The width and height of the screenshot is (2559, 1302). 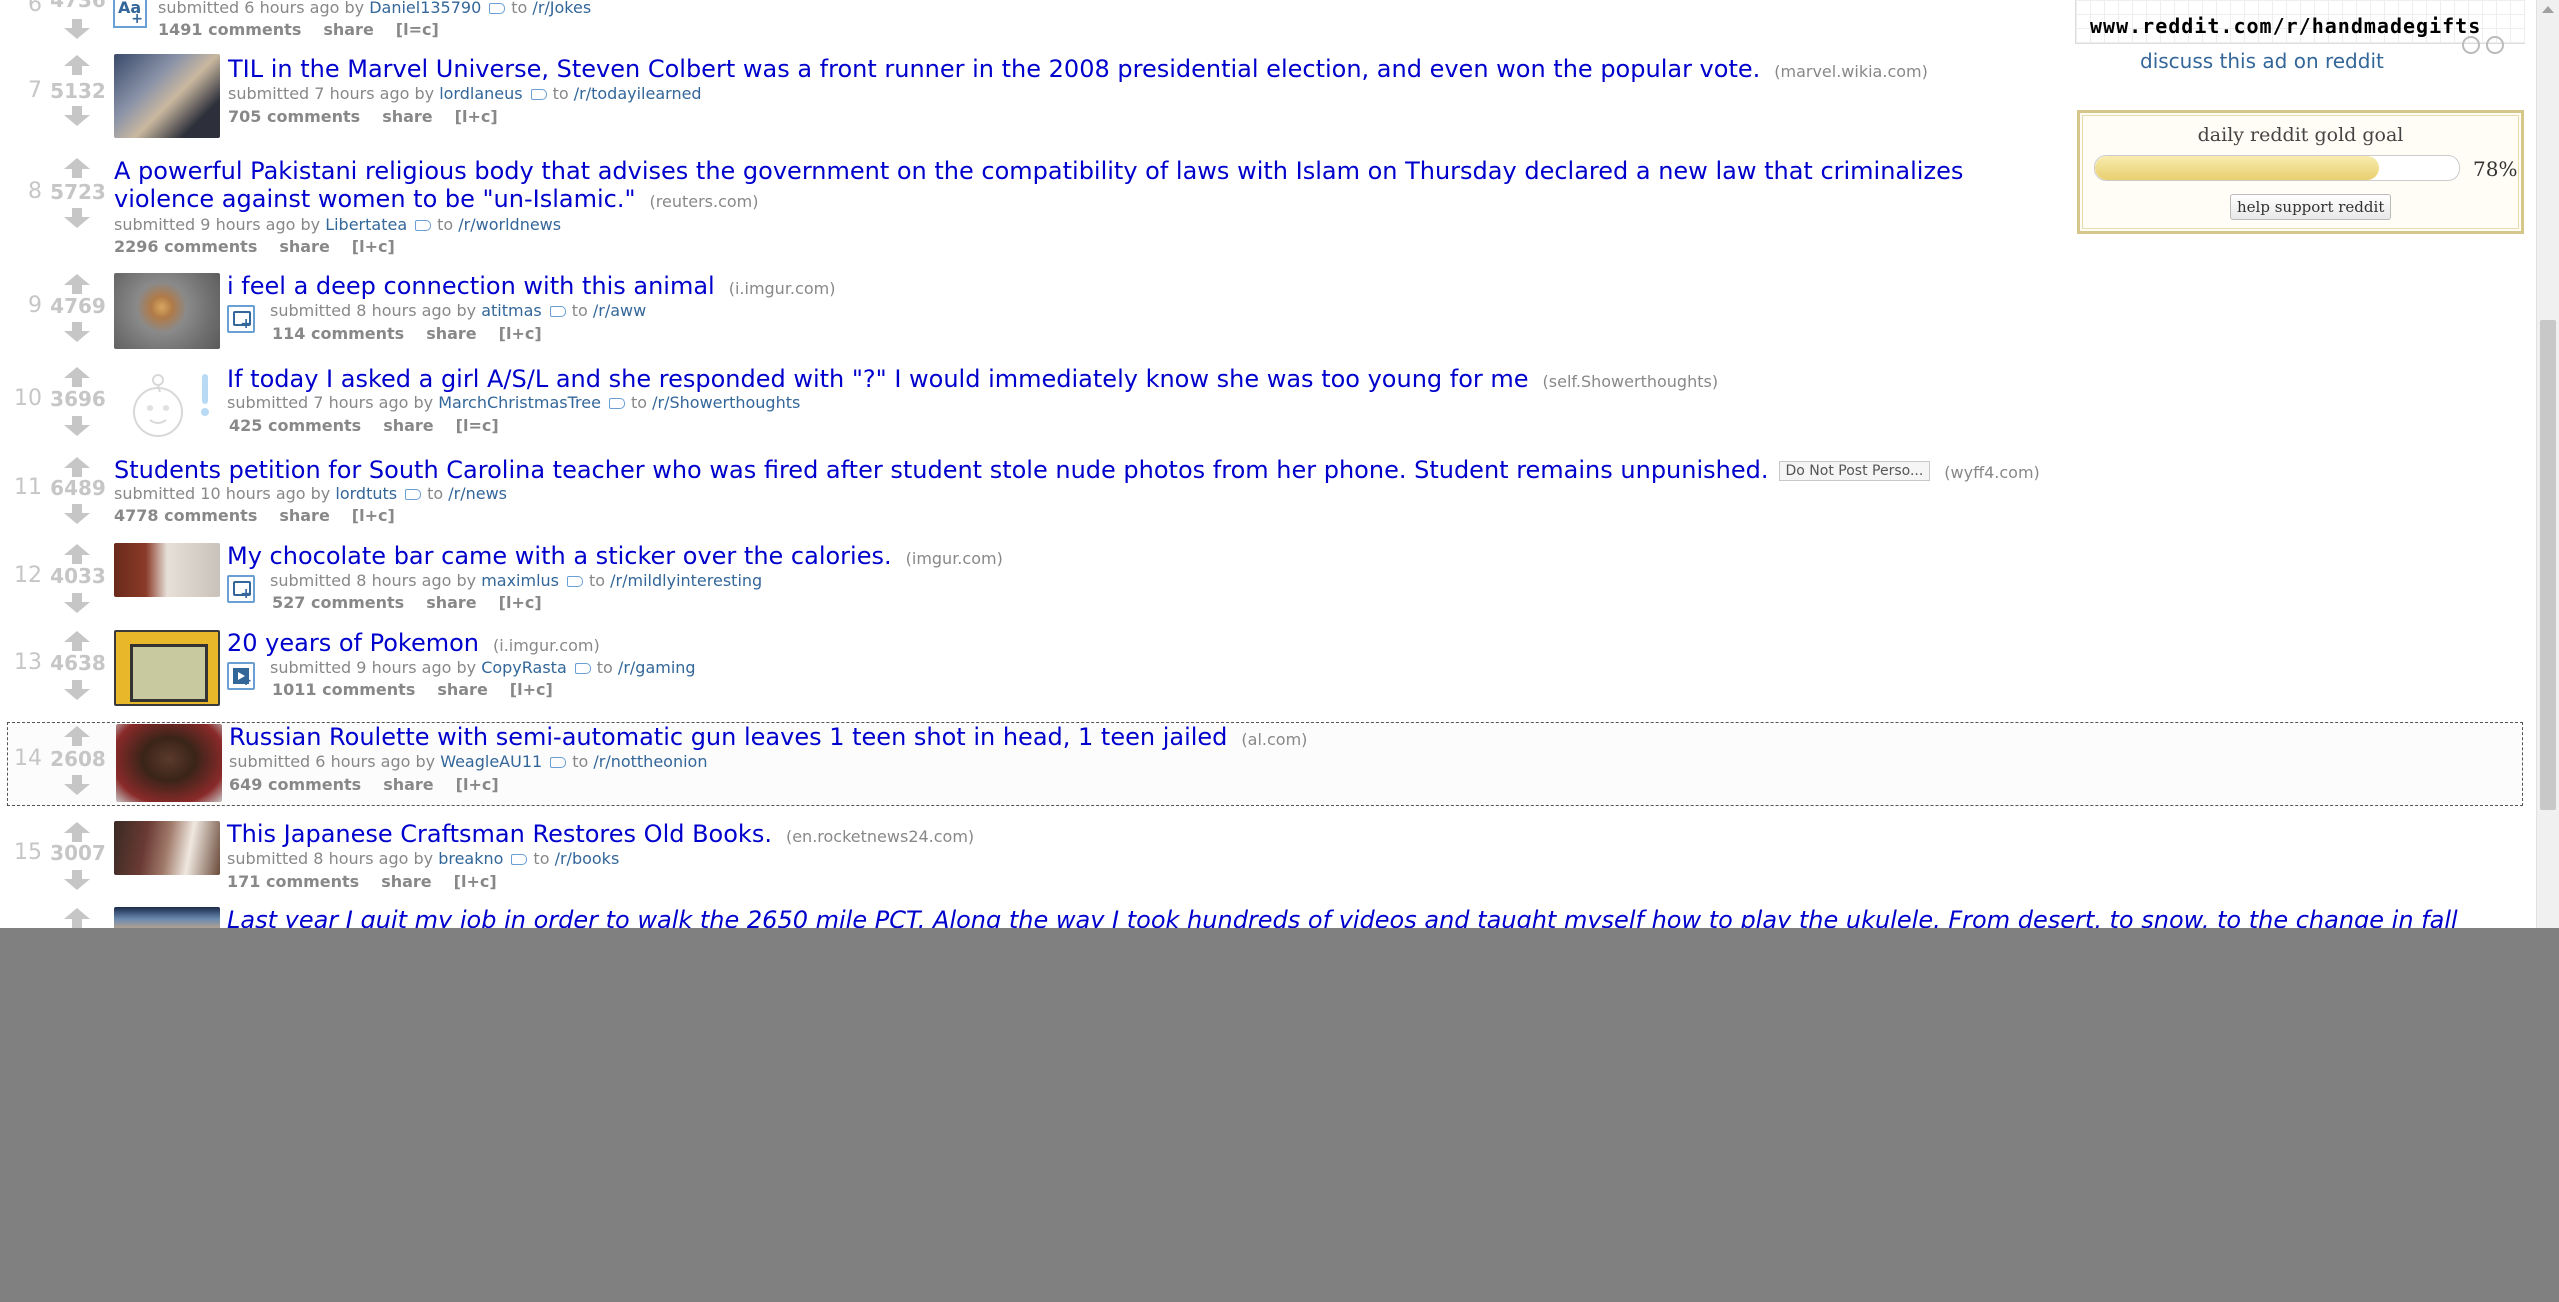 I want to click on ad-play-icon, so click(x=2495, y=45).